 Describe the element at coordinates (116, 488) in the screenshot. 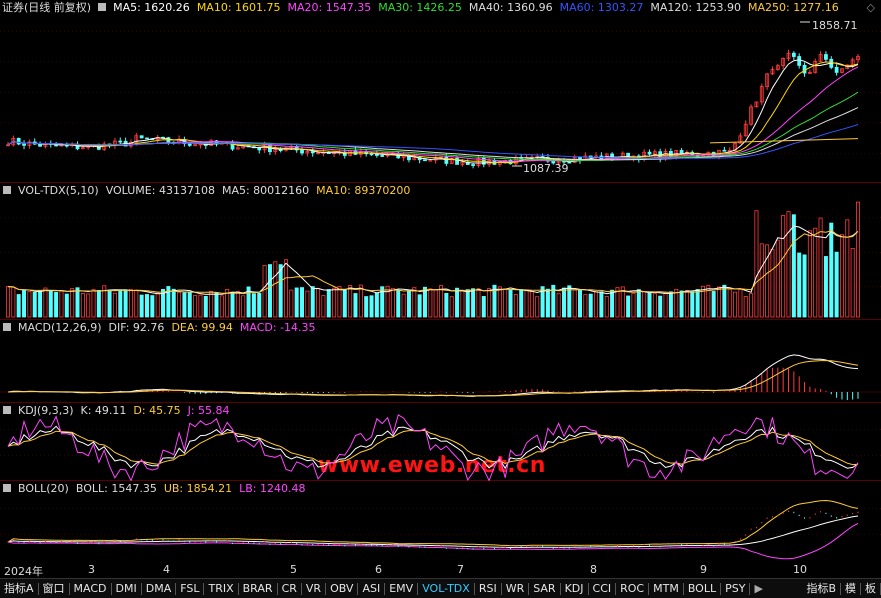

I see `boll-item-0: BOLL: 1547.35` at that location.